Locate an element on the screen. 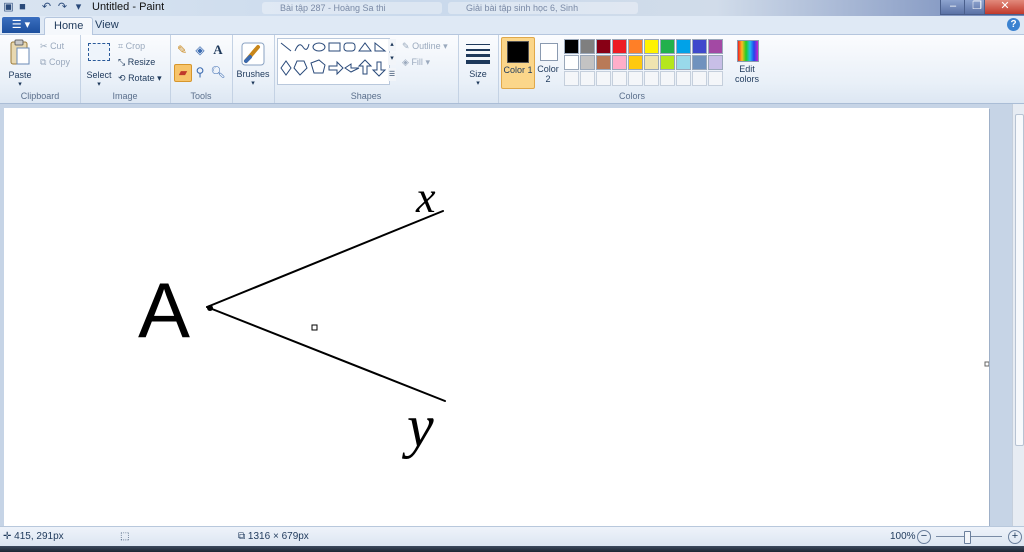 Image resolution: width=1024 pixels, height=552 pixels. eraser-tool: ▰ is located at coordinates (183, 73).